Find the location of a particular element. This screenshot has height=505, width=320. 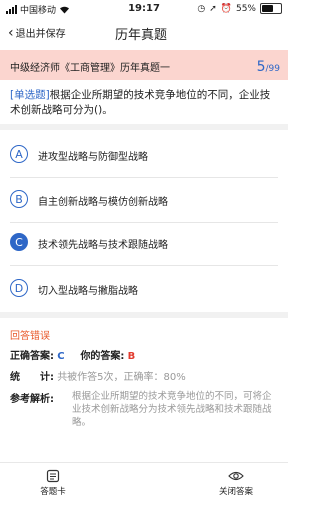

total-questions: /99 is located at coordinates (272, 69).